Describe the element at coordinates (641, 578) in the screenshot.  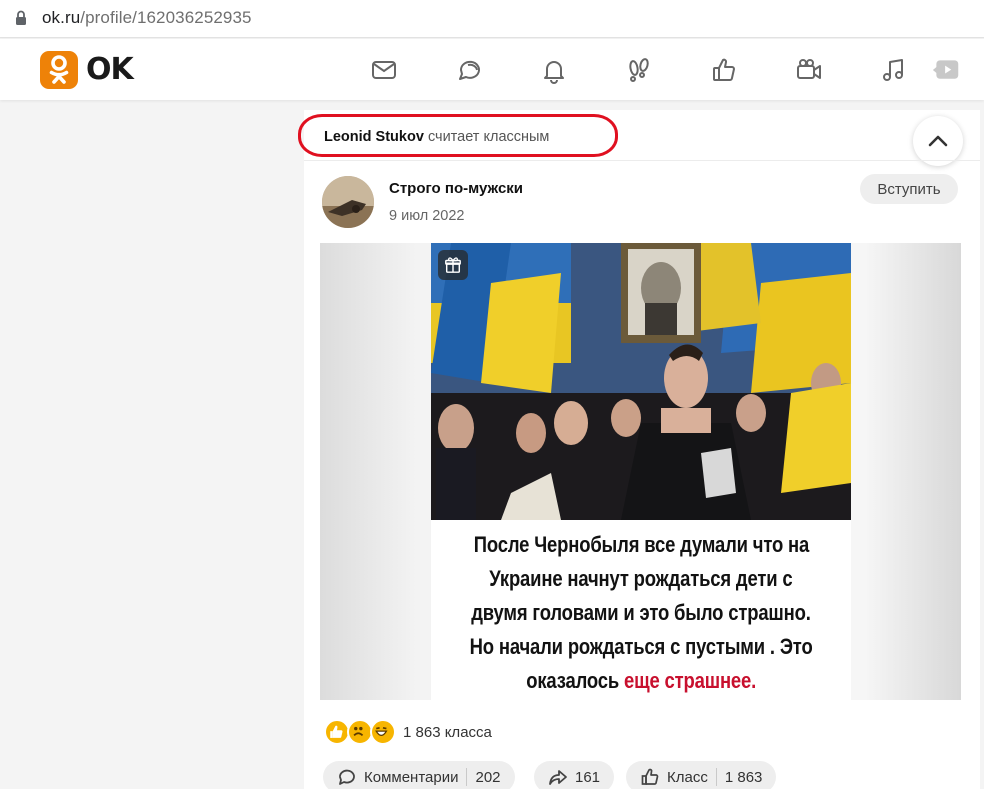
I see `caption-line-2: Украине начнут рождаться дети с` at that location.